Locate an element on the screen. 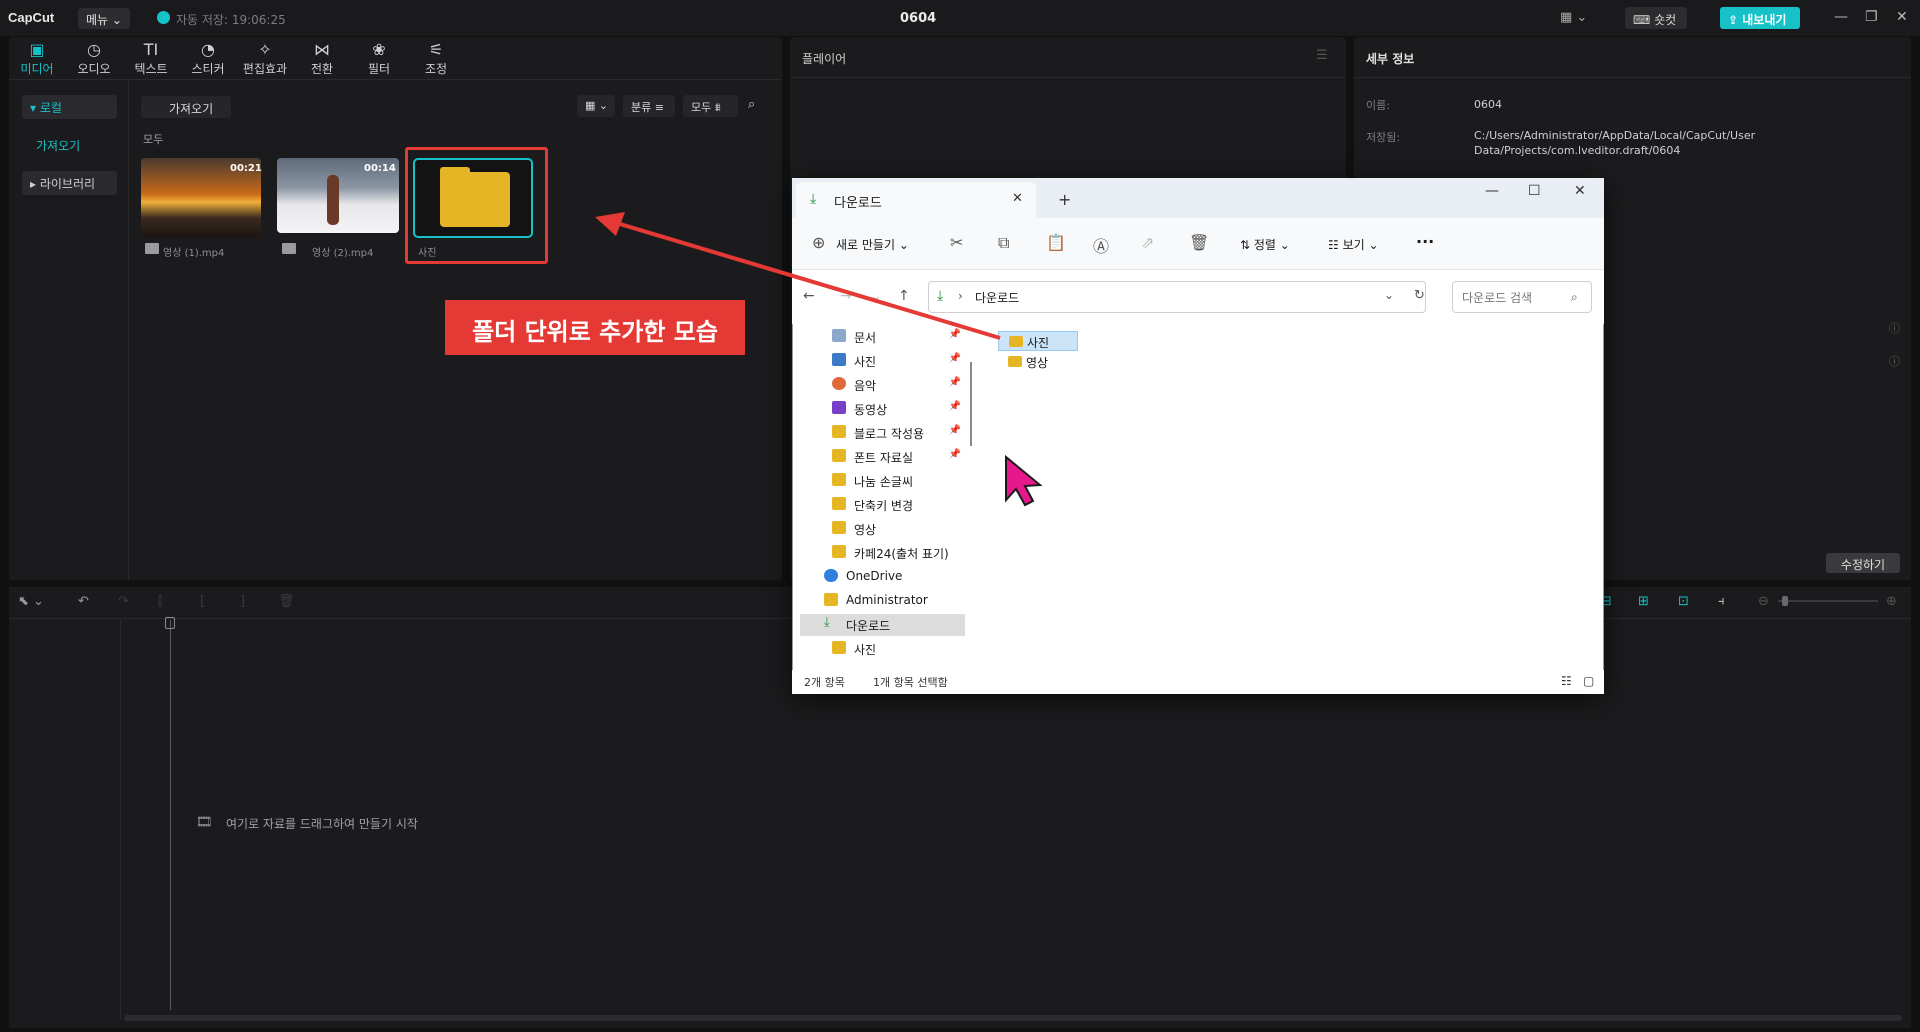 Image resolution: width=1920 pixels, height=1032 pixels. timeline-scrollbar is located at coordinates (1013, 1018).